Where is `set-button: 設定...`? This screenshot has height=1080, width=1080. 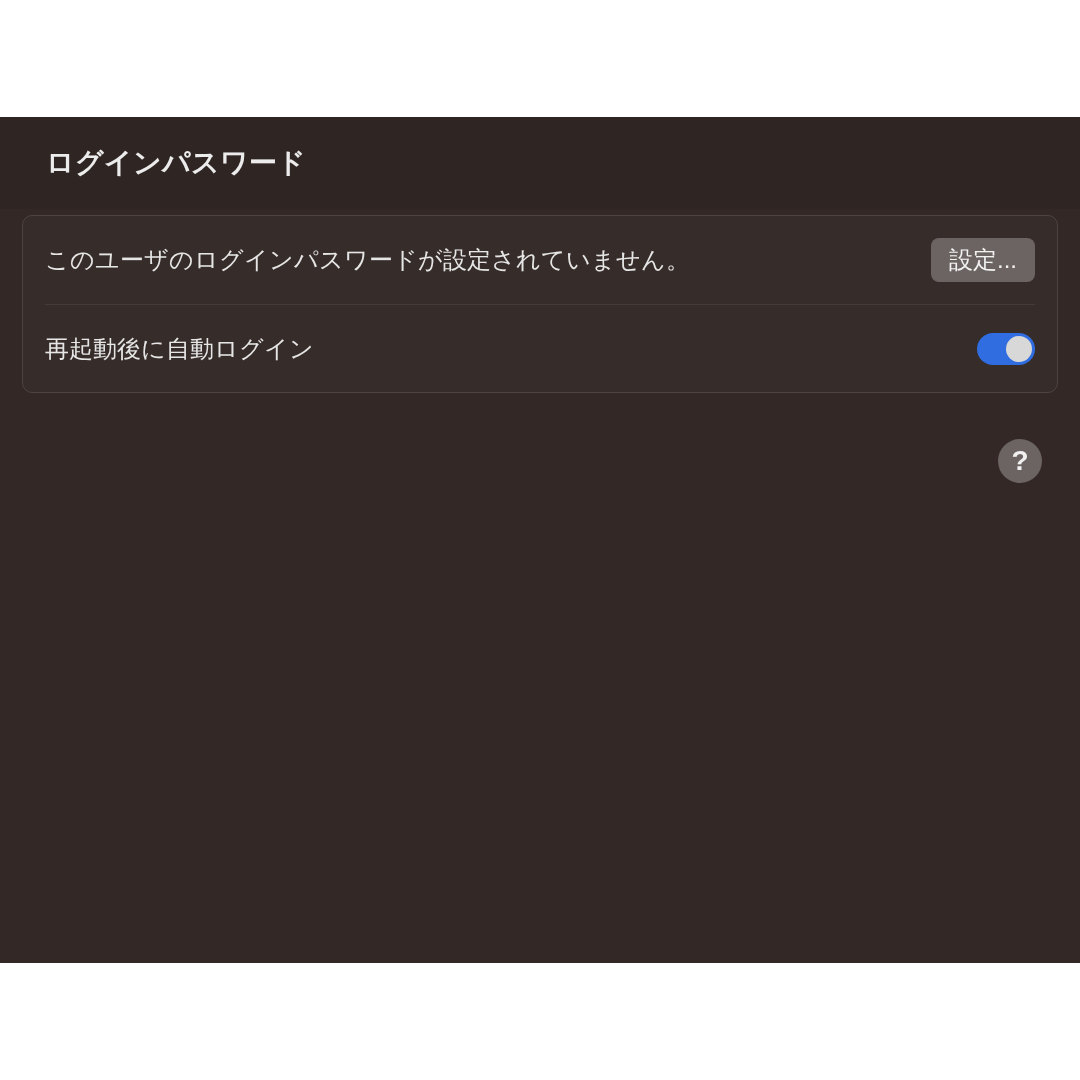
set-button: 設定... is located at coordinates (983, 260).